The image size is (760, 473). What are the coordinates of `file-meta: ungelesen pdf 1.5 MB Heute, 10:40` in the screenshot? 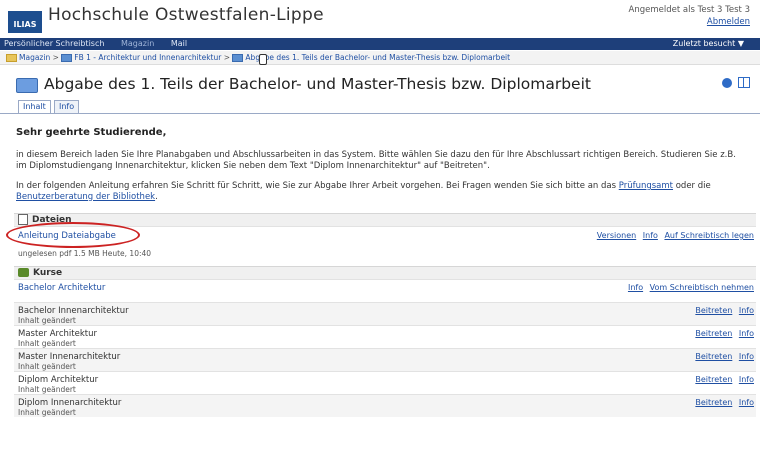 It's located at (85, 253).